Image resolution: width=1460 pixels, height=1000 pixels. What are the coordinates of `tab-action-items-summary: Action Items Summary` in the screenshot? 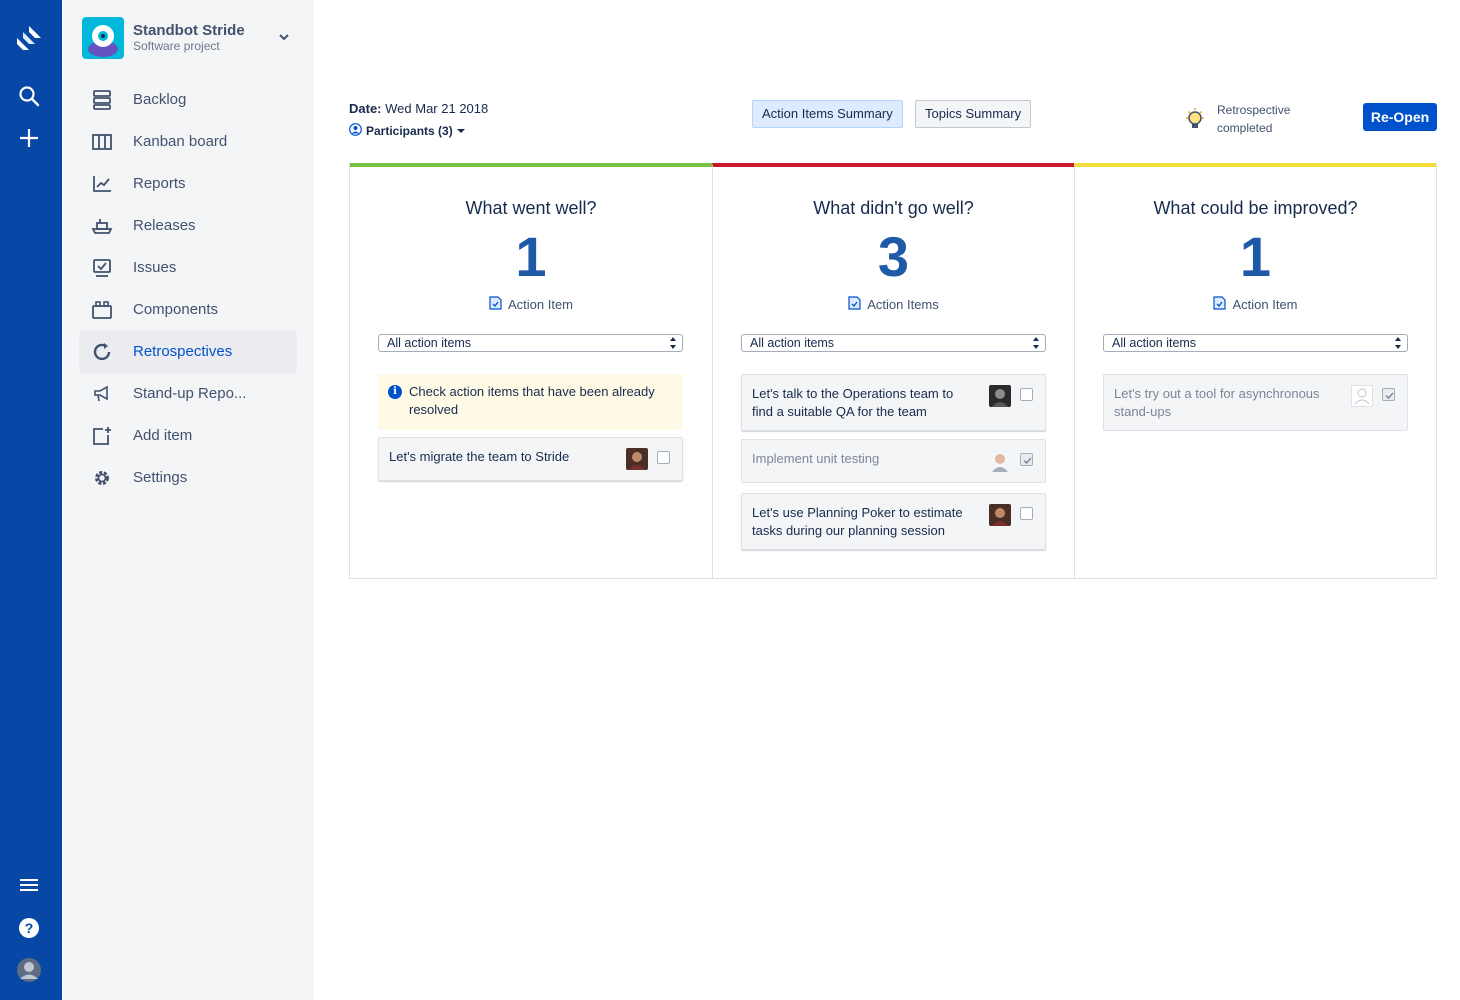 It's located at (827, 114).